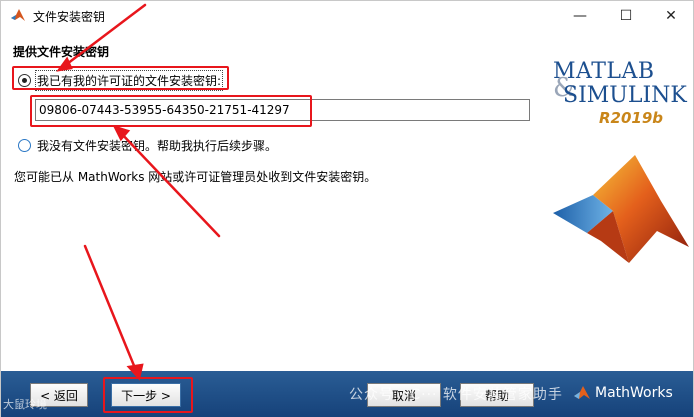  I want to click on window-title: 文件安装密钥, so click(69, 17).